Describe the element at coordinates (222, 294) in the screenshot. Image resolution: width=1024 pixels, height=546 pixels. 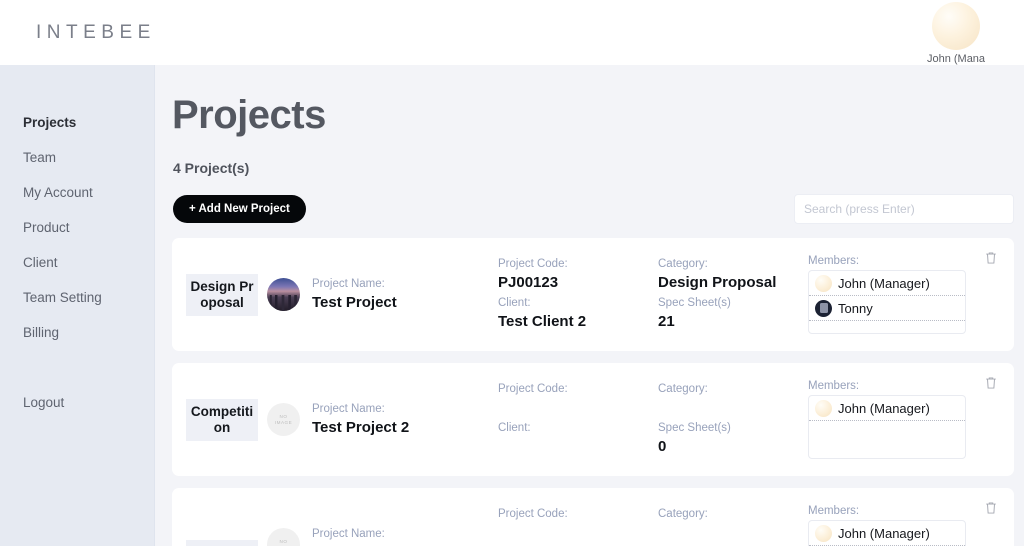
I see `project-category-badge: Design Proposal` at that location.